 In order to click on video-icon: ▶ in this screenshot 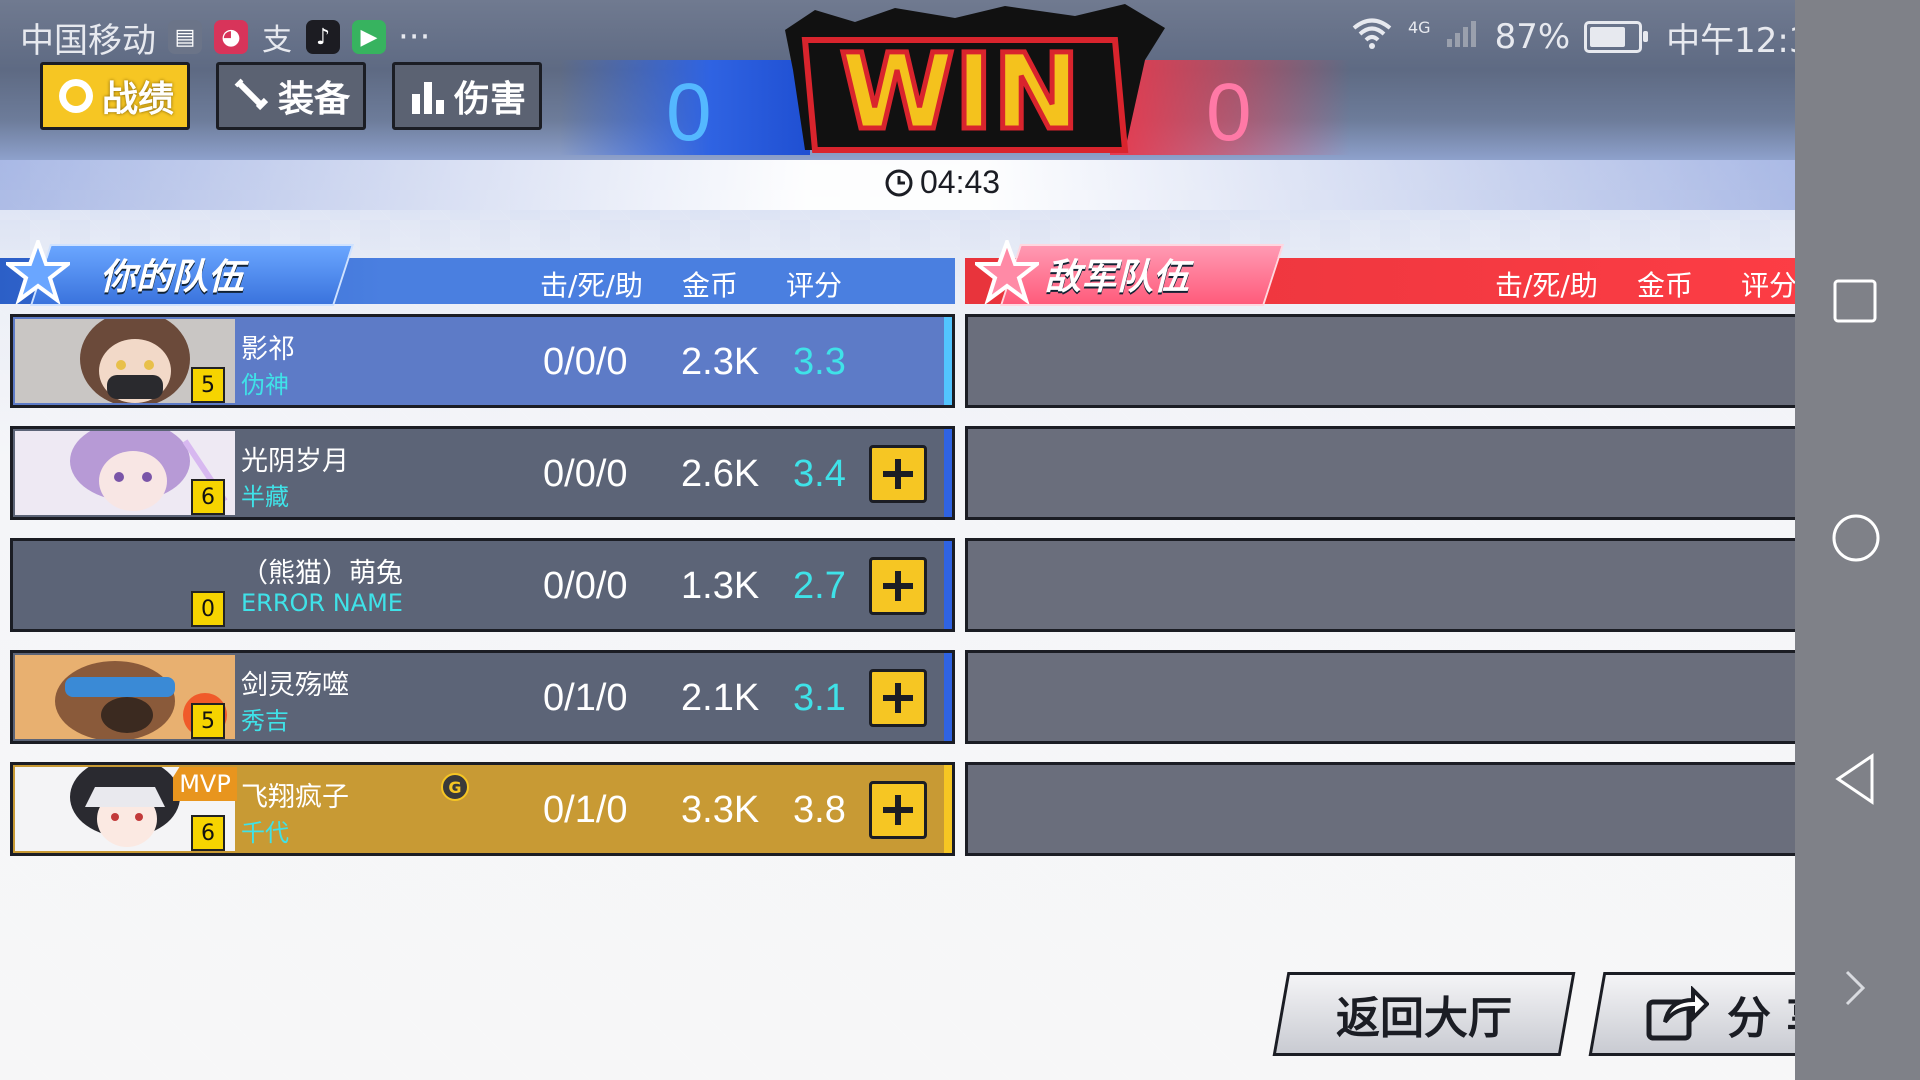, I will do `click(369, 37)`.